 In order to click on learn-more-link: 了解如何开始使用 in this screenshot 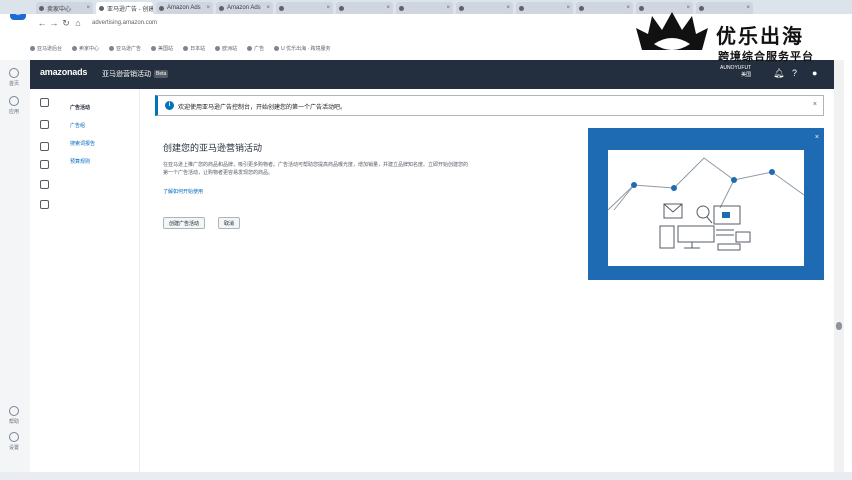, I will do `click(183, 191)`.